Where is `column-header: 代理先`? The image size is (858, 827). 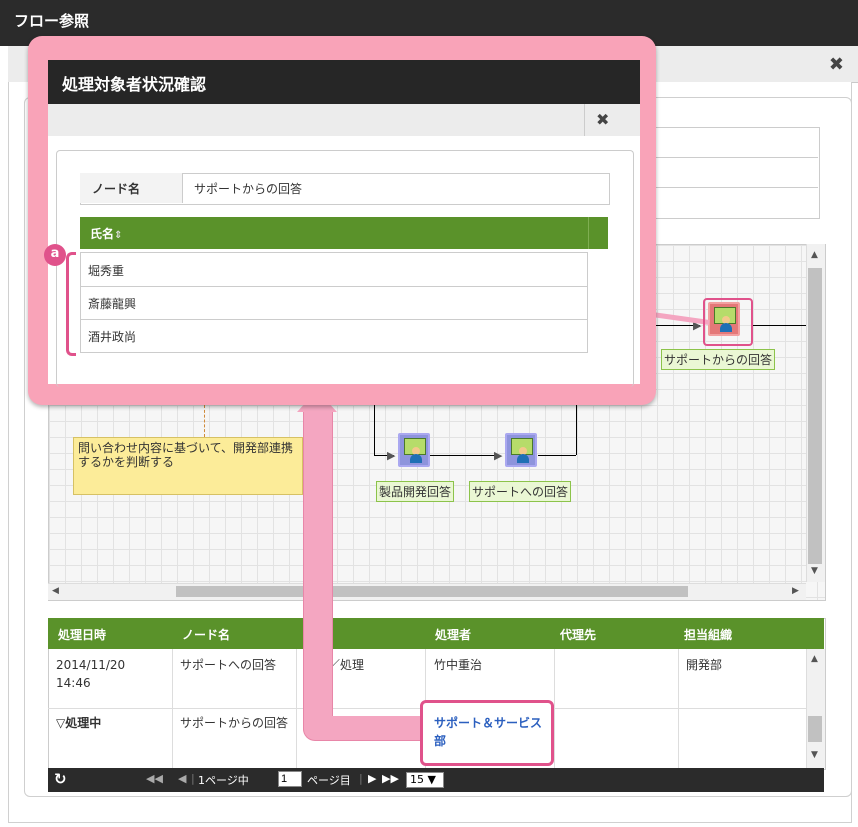 column-header: 代理先 is located at coordinates (578, 634).